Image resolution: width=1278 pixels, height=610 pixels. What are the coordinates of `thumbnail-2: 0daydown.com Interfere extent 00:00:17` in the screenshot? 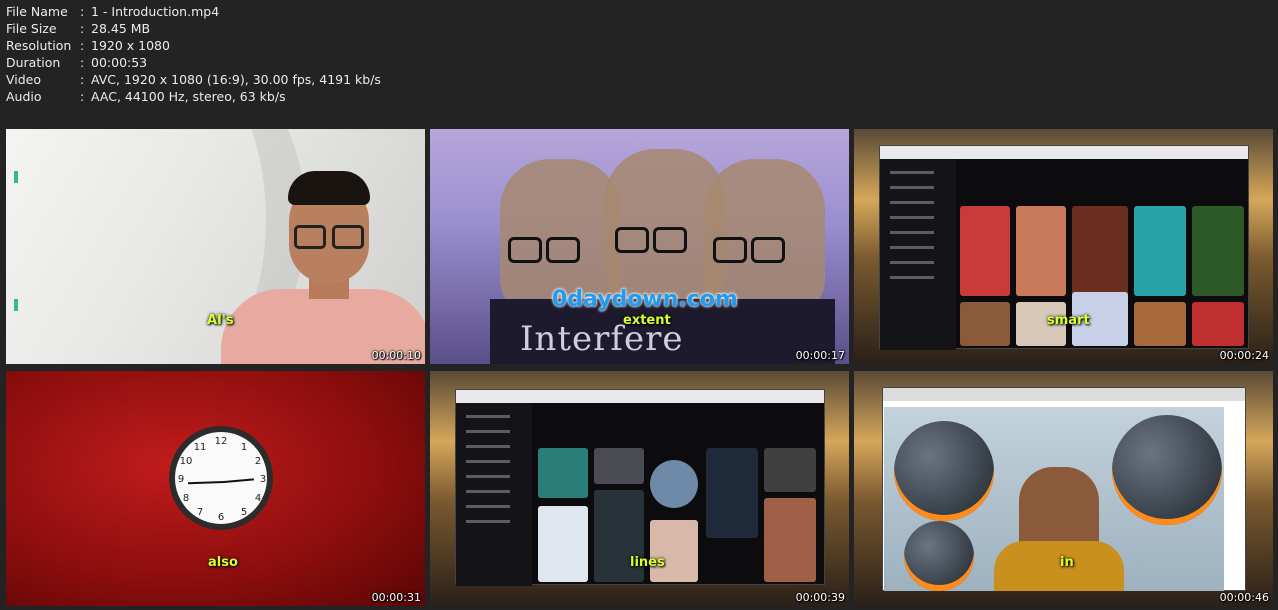 It's located at (639, 246).